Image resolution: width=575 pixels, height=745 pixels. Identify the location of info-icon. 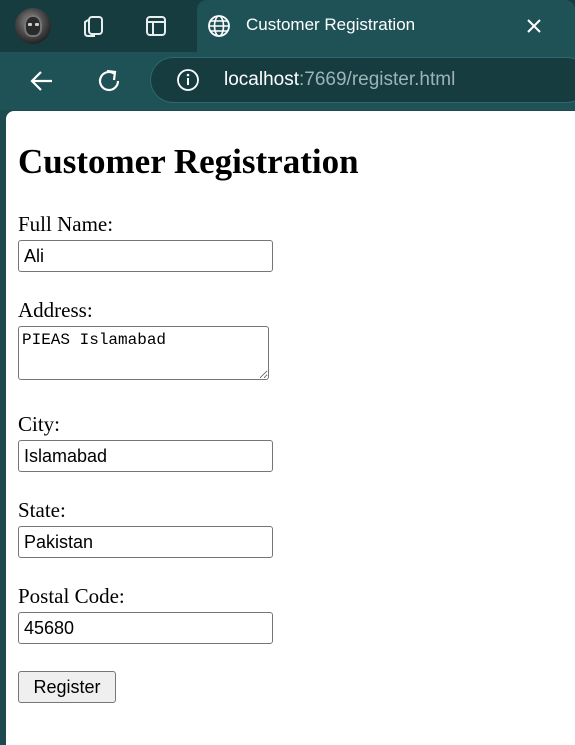
(188, 80).